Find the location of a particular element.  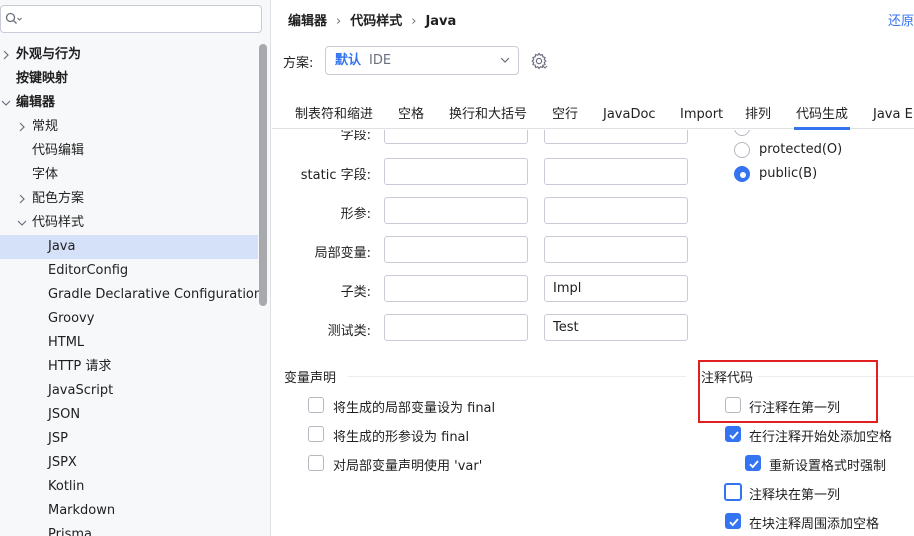

test-class-prefix-input is located at coordinates (456, 327).